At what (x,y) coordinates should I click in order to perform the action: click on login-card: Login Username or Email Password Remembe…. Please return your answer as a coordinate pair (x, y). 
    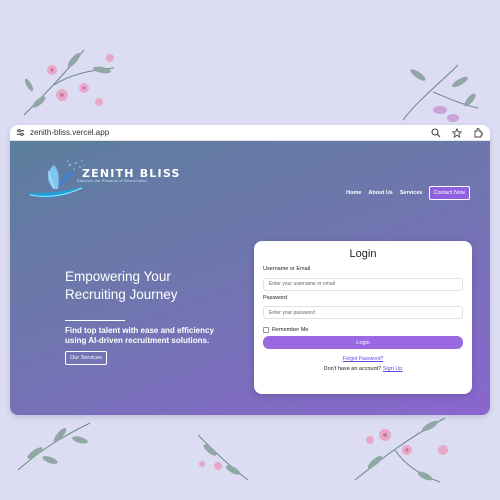
    Looking at the image, I should click on (363, 317).